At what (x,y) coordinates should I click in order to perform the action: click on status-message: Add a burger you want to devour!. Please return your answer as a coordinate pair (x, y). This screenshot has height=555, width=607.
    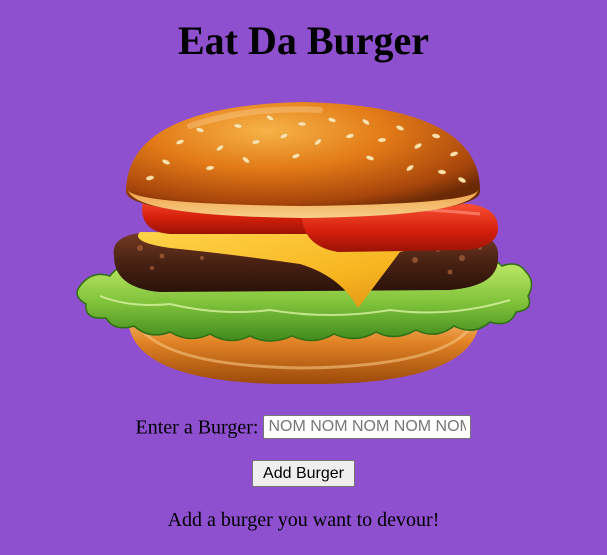
    Looking at the image, I should click on (303, 520).